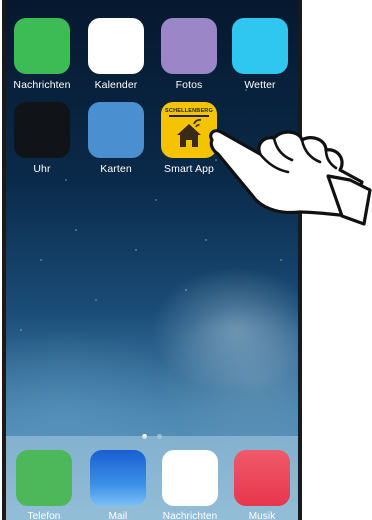 The height and width of the screenshot is (520, 372). What do you see at coordinates (116, 169) in the screenshot?
I see `app-label: Karten` at bounding box center [116, 169].